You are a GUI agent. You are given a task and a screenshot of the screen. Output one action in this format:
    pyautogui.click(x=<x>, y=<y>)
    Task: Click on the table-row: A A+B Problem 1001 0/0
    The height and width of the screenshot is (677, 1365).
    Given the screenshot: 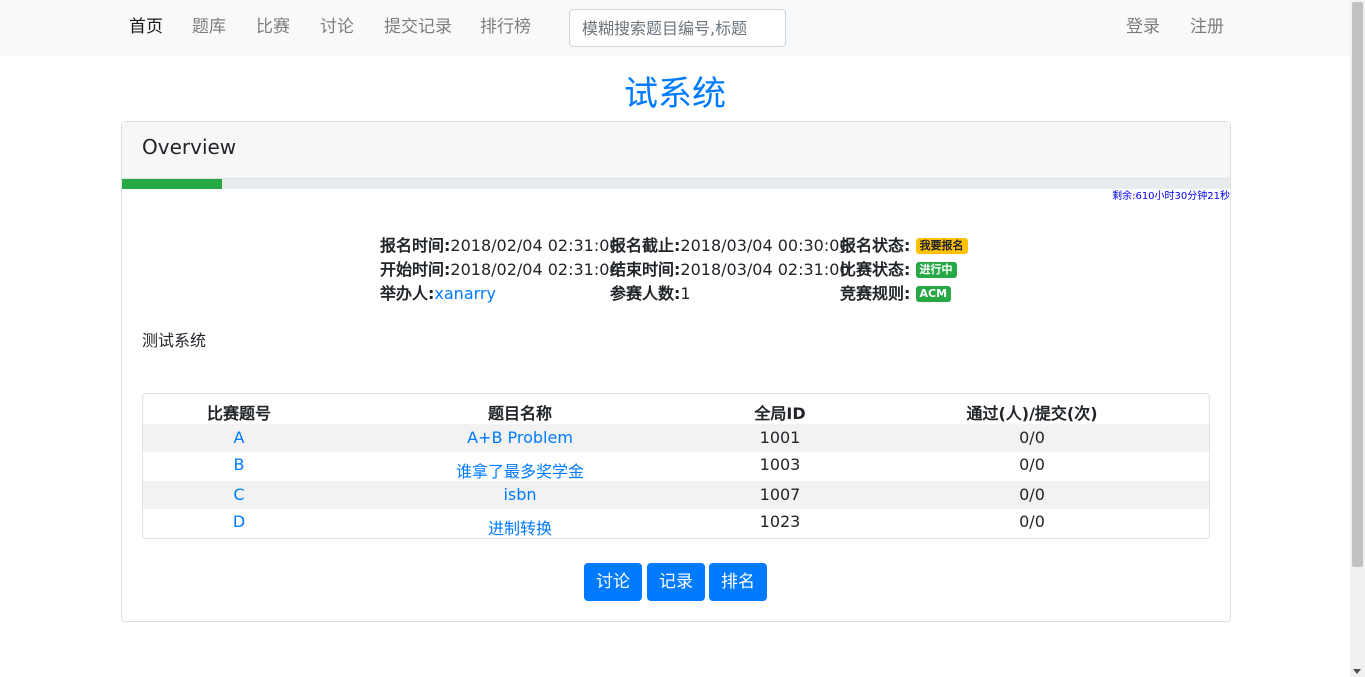 What is the action you would take?
    pyautogui.click(x=676, y=438)
    